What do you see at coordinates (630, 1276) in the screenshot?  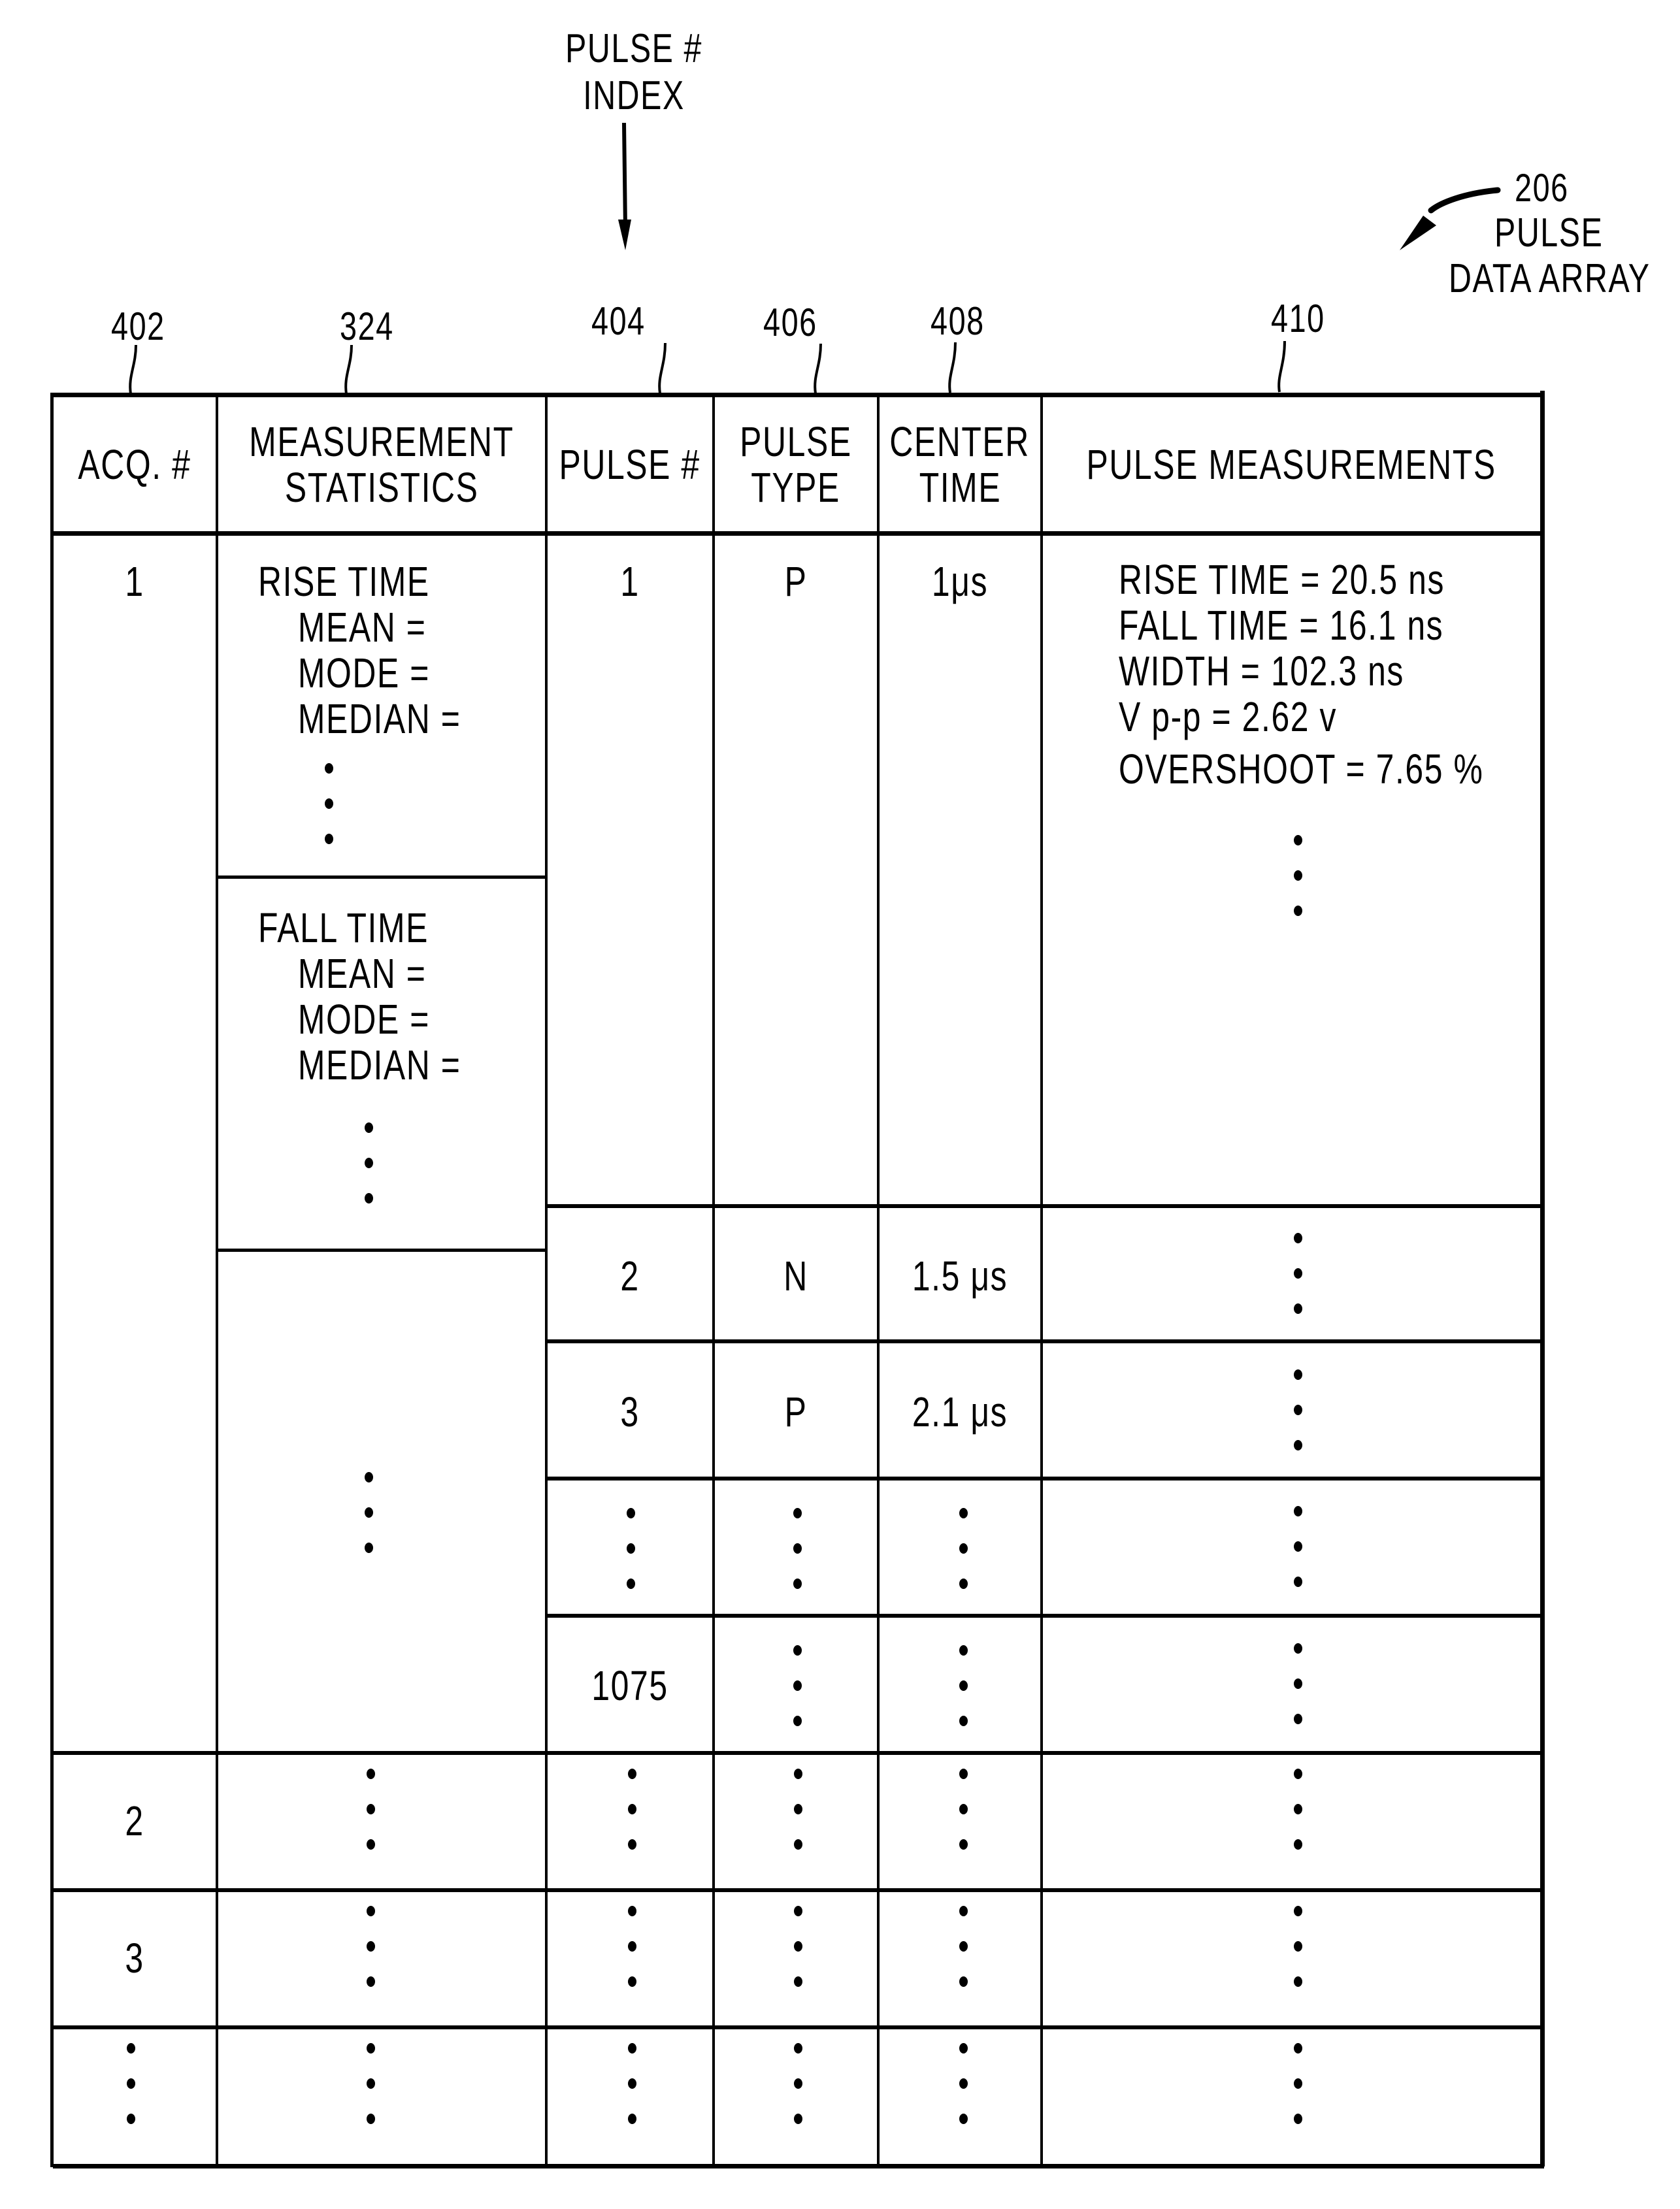 I see `pulse-2-number: 2` at bounding box center [630, 1276].